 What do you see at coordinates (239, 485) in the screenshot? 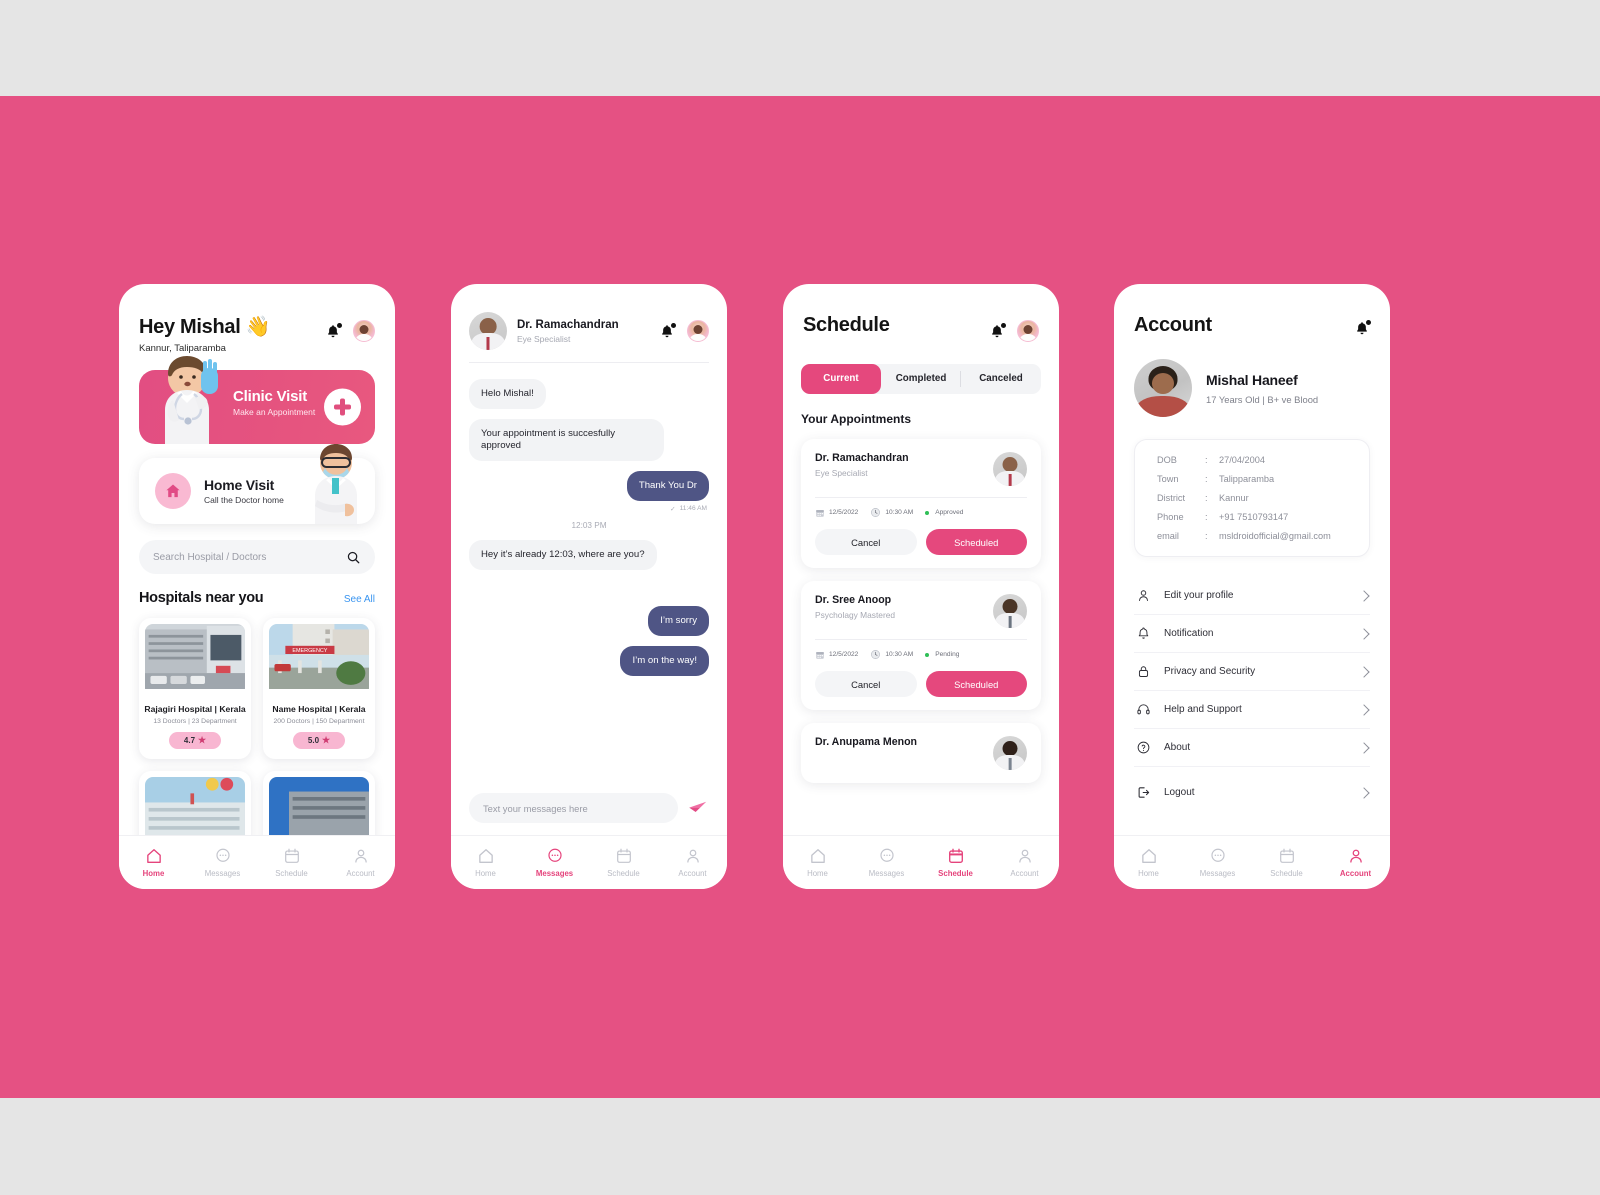
I see `home-visit-title: Home Visit` at bounding box center [239, 485].